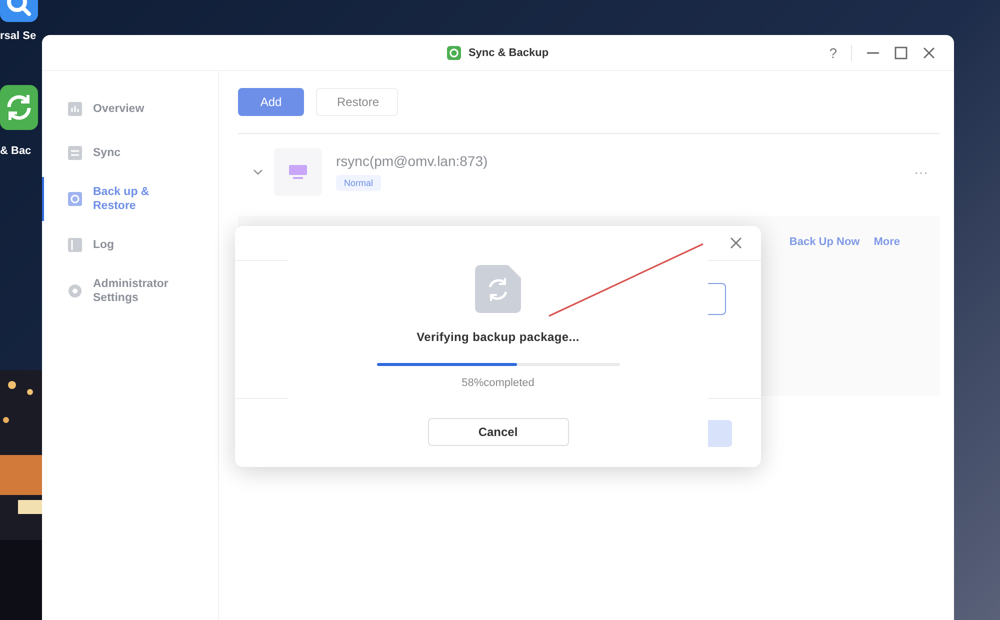 This screenshot has width=1000, height=620. I want to click on restore-button: Restore, so click(357, 102).